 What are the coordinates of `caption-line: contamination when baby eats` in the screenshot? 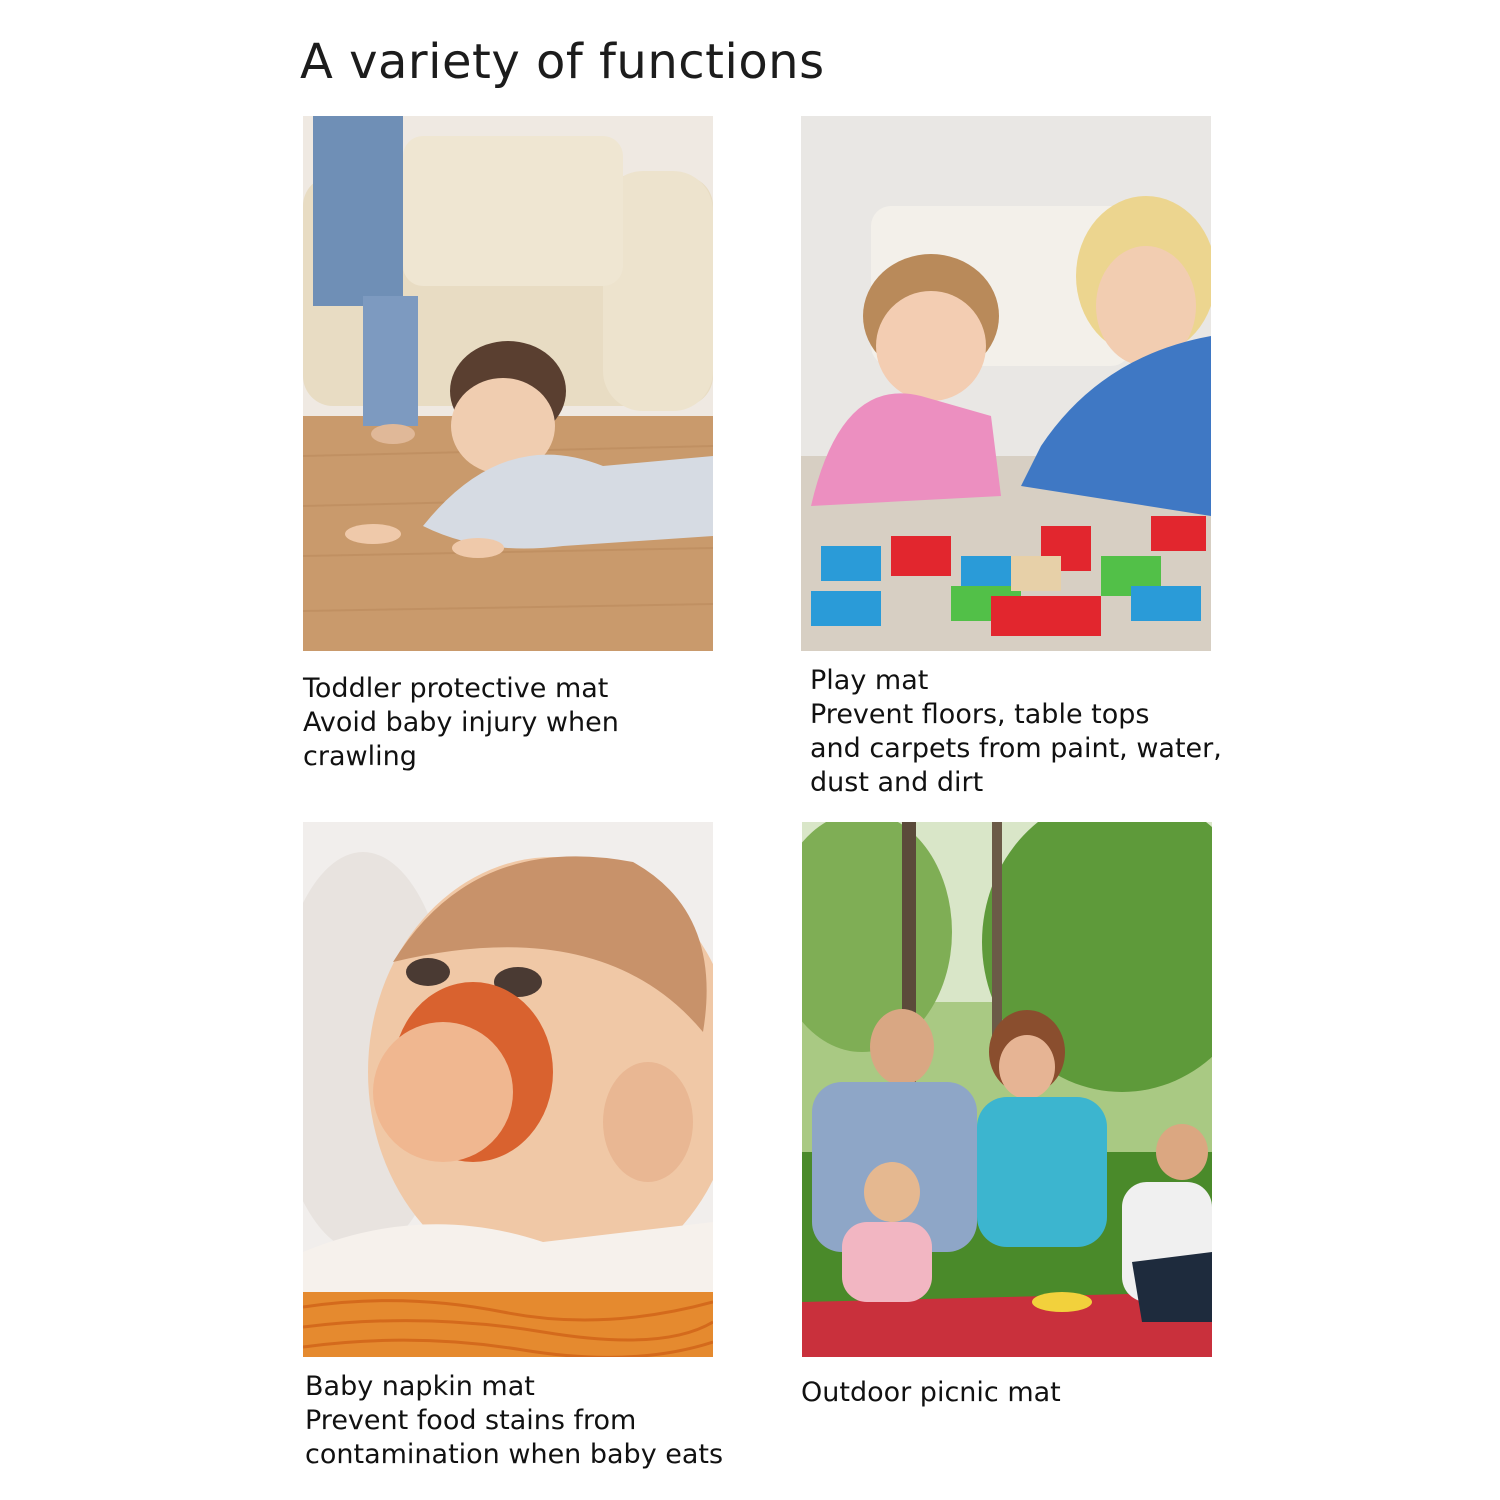 It's located at (514, 1454).